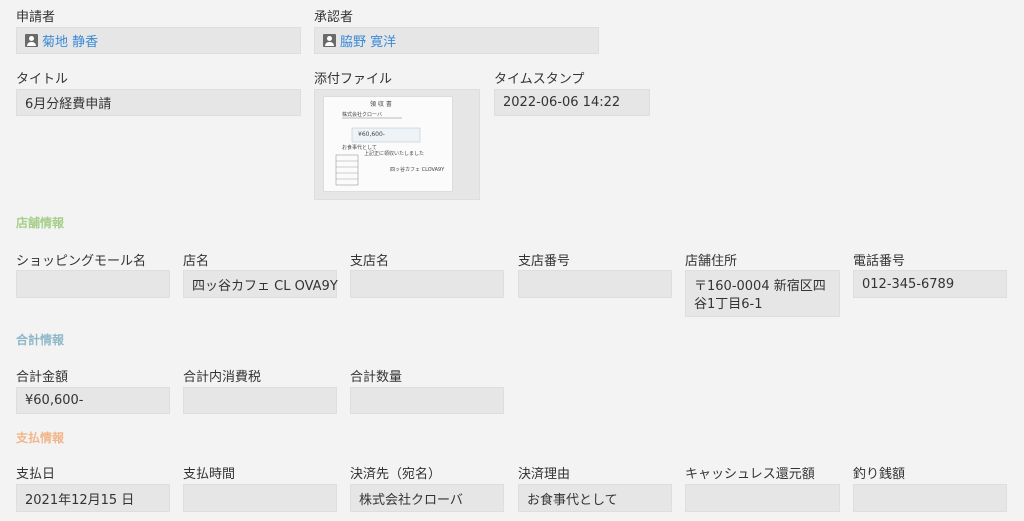  What do you see at coordinates (544, 474) in the screenshot?
I see `field-label: 決済理由` at bounding box center [544, 474].